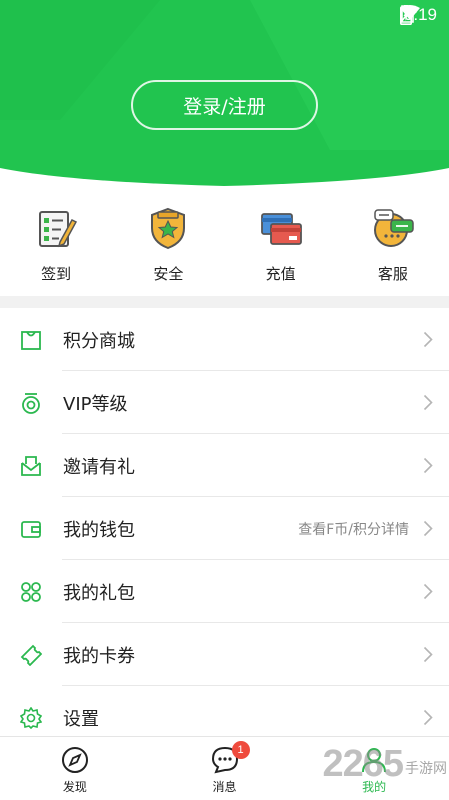  What do you see at coordinates (31, 466) in the screenshot?
I see `invite-mail-icon` at bounding box center [31, 466].